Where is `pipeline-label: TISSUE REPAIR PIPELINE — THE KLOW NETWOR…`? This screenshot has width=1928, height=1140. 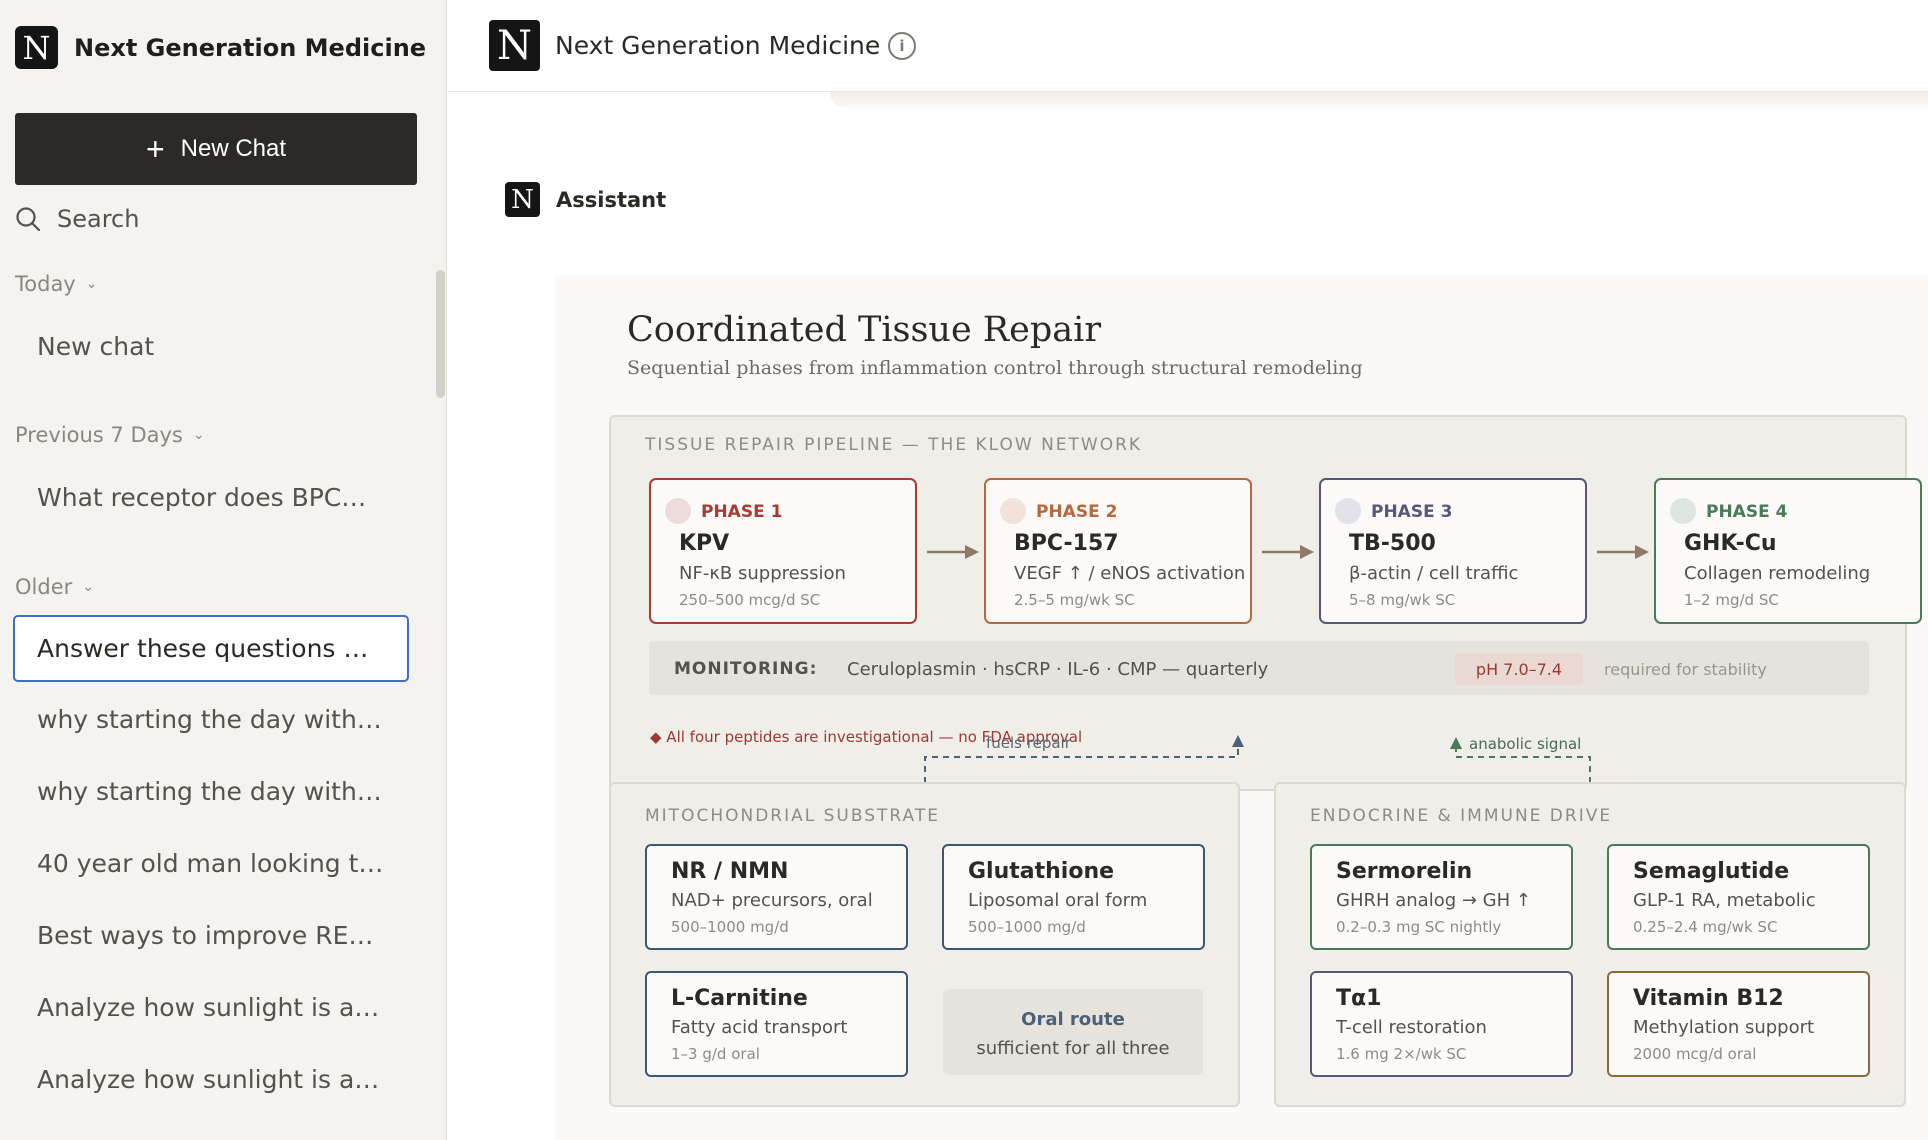
pipeline-label: TISSUE REPAIR PIPELINE — THE KLOW NETWOR… is located at coordinates (894, 445).